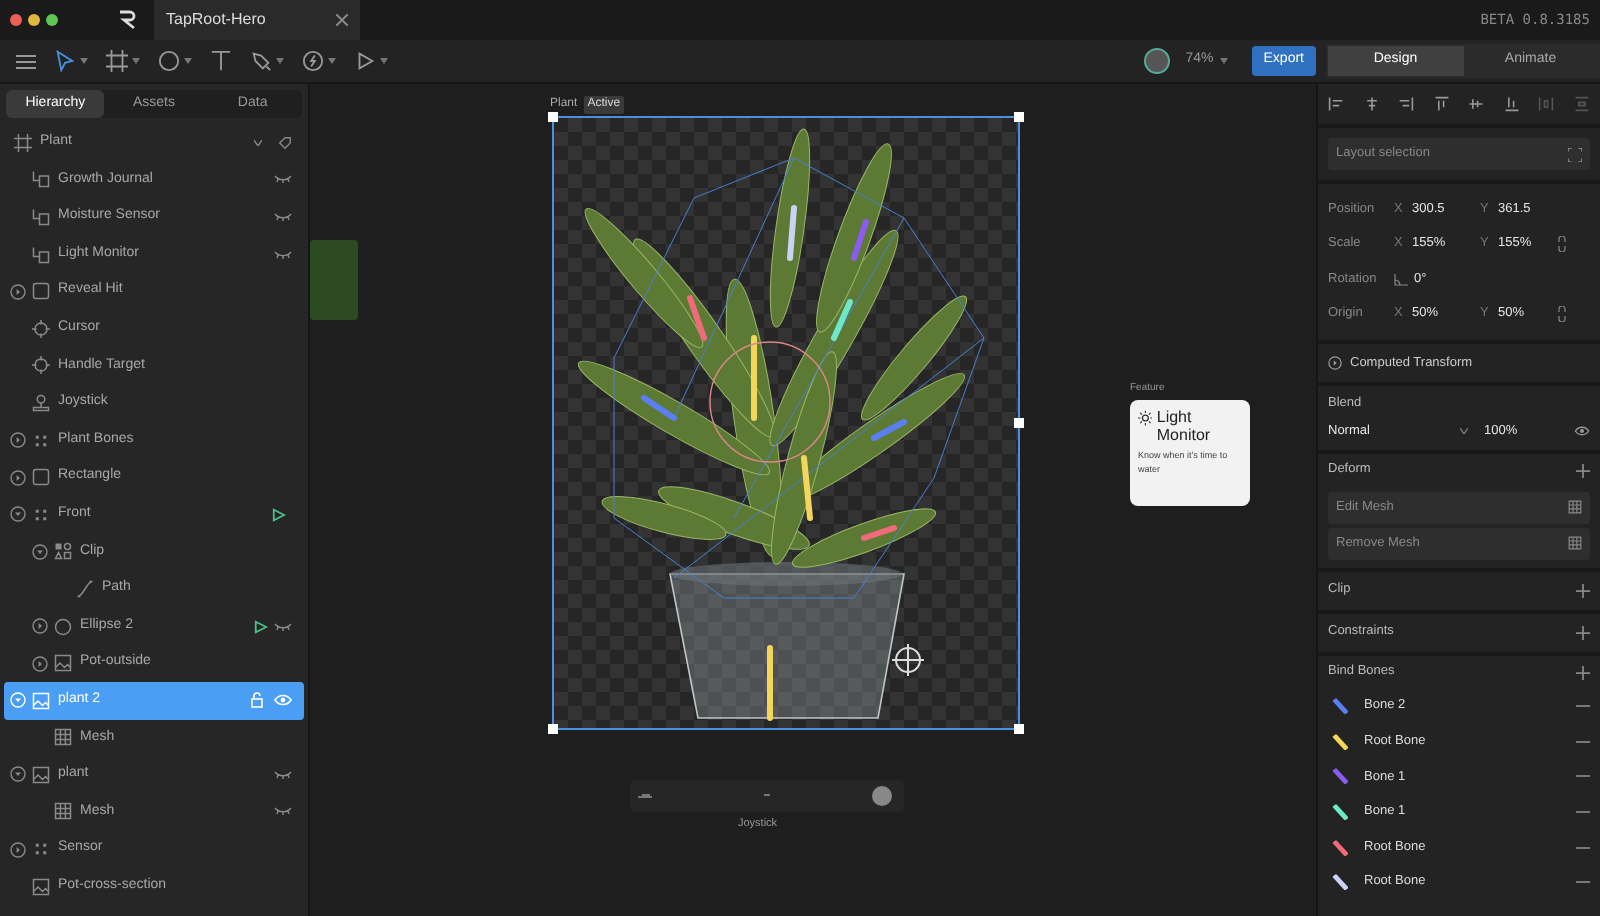  I want to click on card-title: Light Monitor, so click(1184, 426).